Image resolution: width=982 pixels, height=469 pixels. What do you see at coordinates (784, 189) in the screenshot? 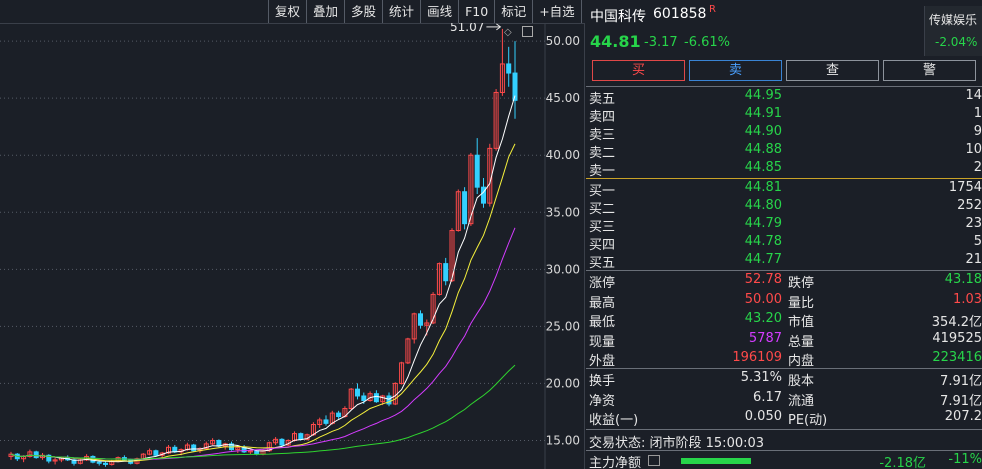
I see `bid-row: 买一 44.81 1754` at bounding box center [784, 189].